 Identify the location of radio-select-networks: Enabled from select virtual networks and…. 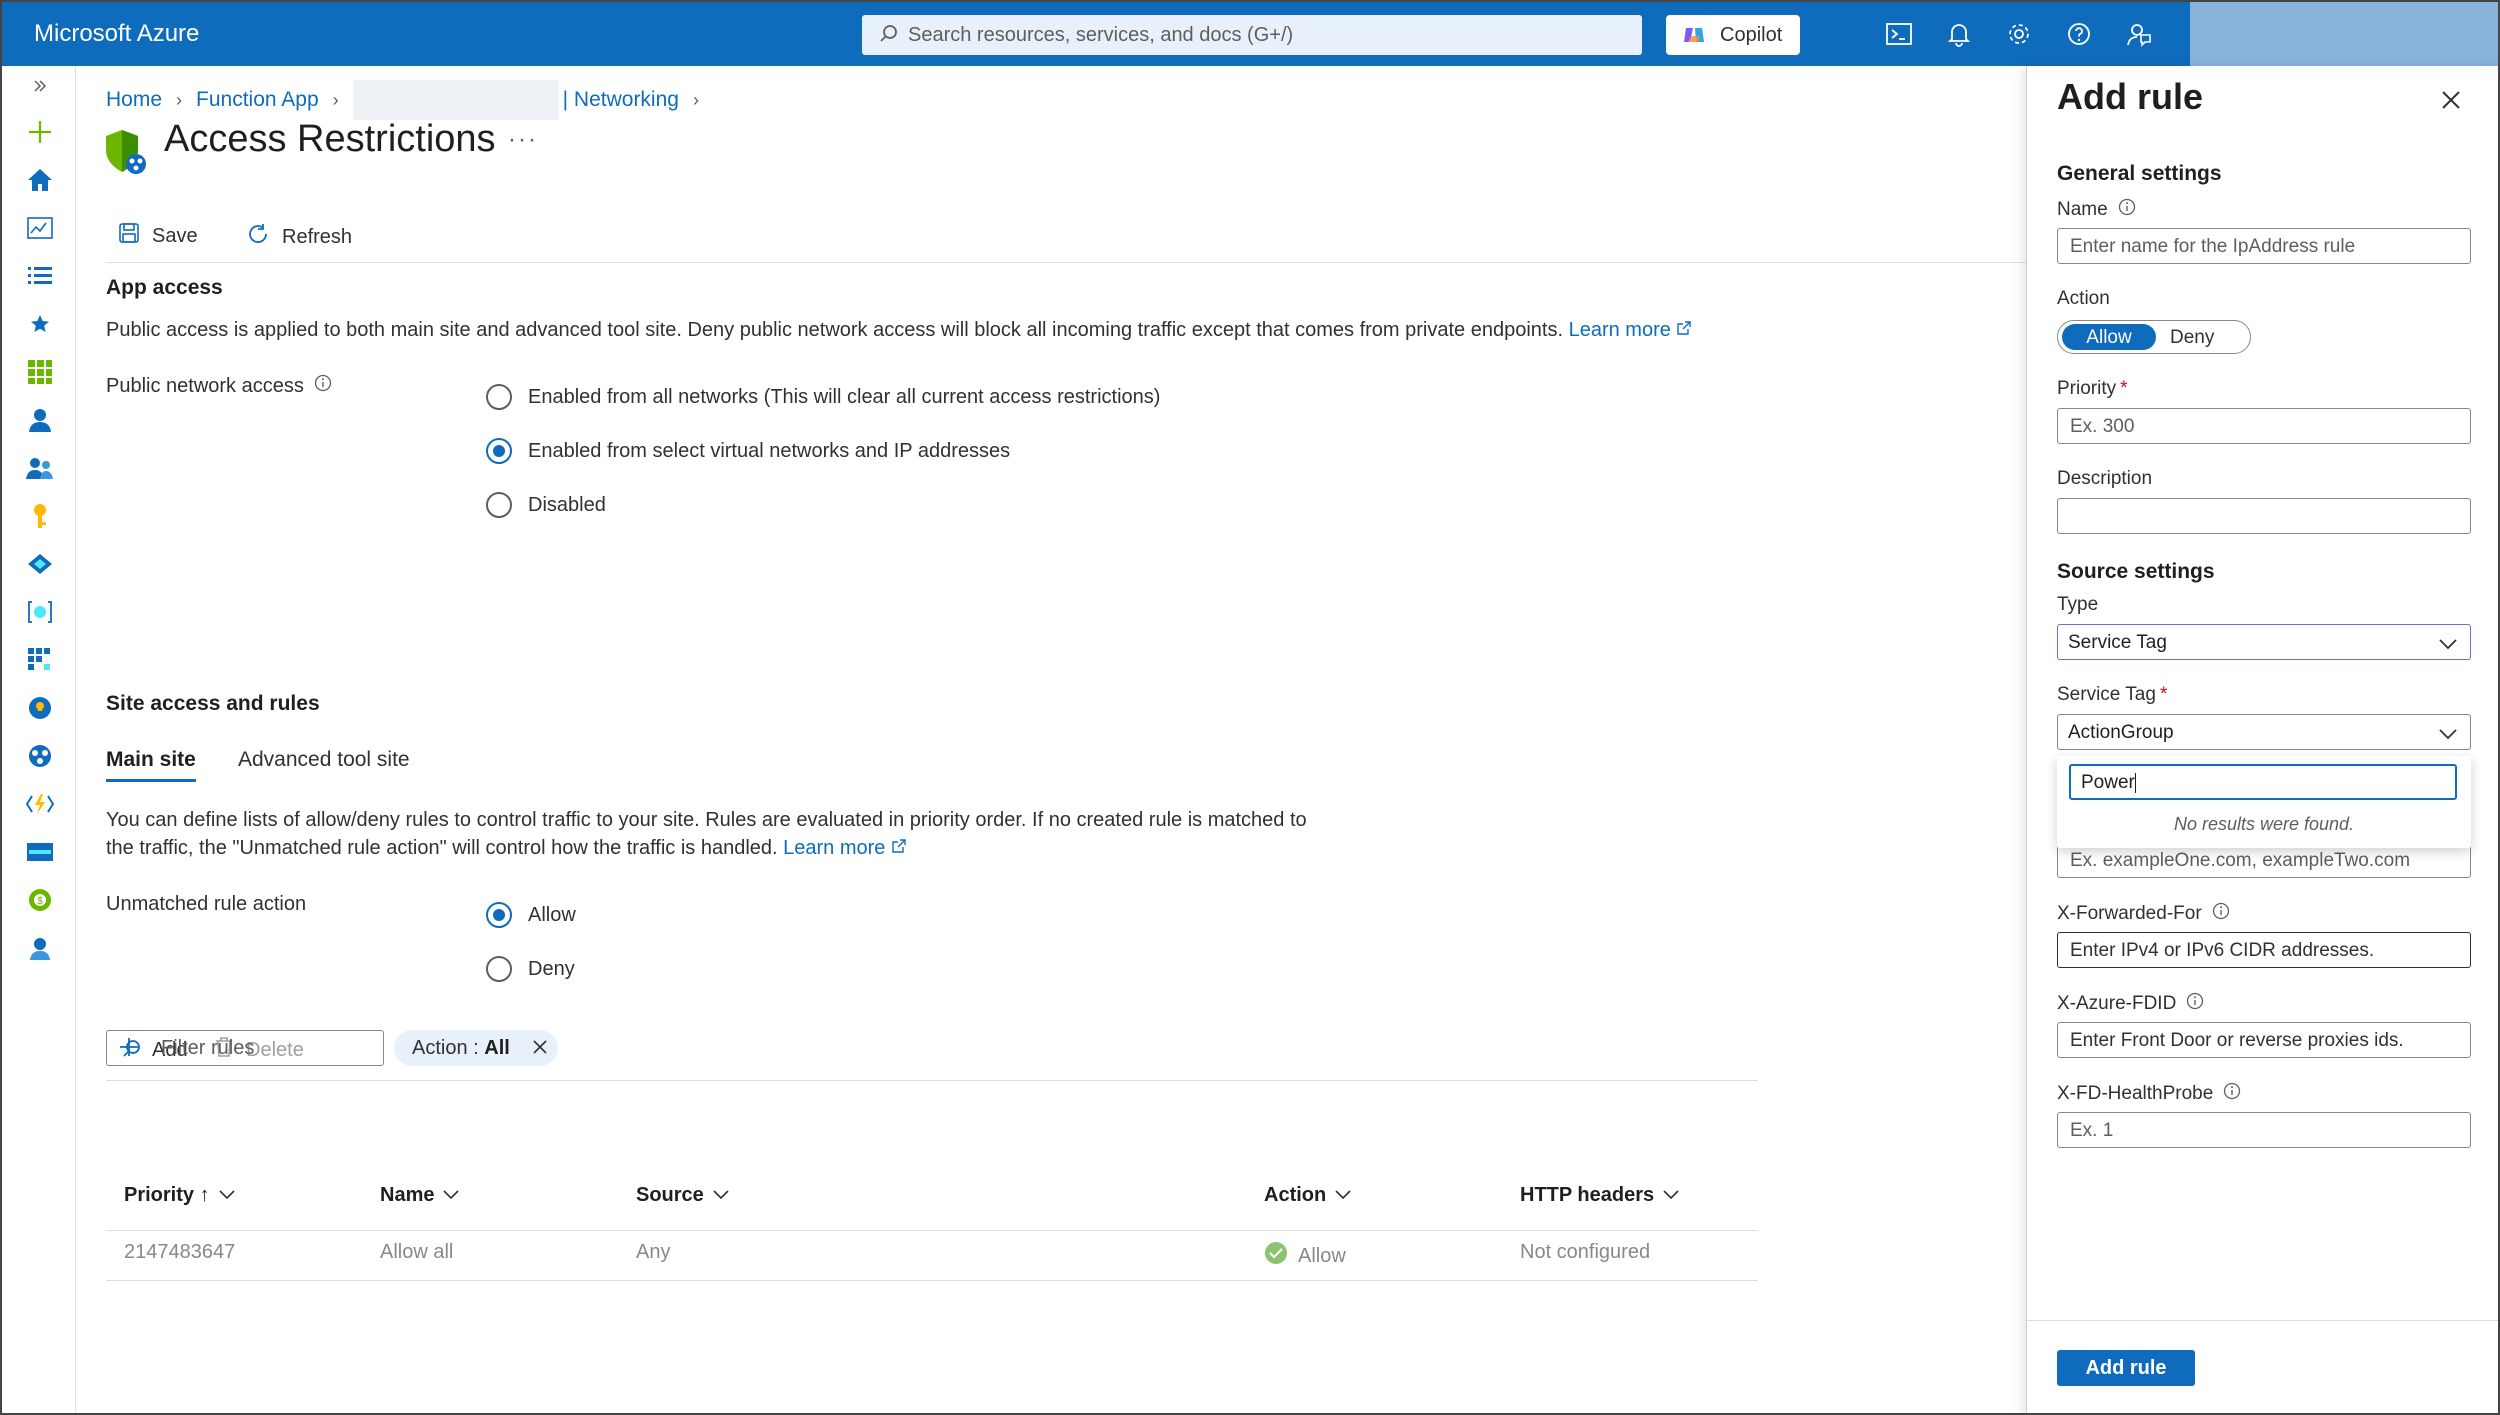
(748, 451).